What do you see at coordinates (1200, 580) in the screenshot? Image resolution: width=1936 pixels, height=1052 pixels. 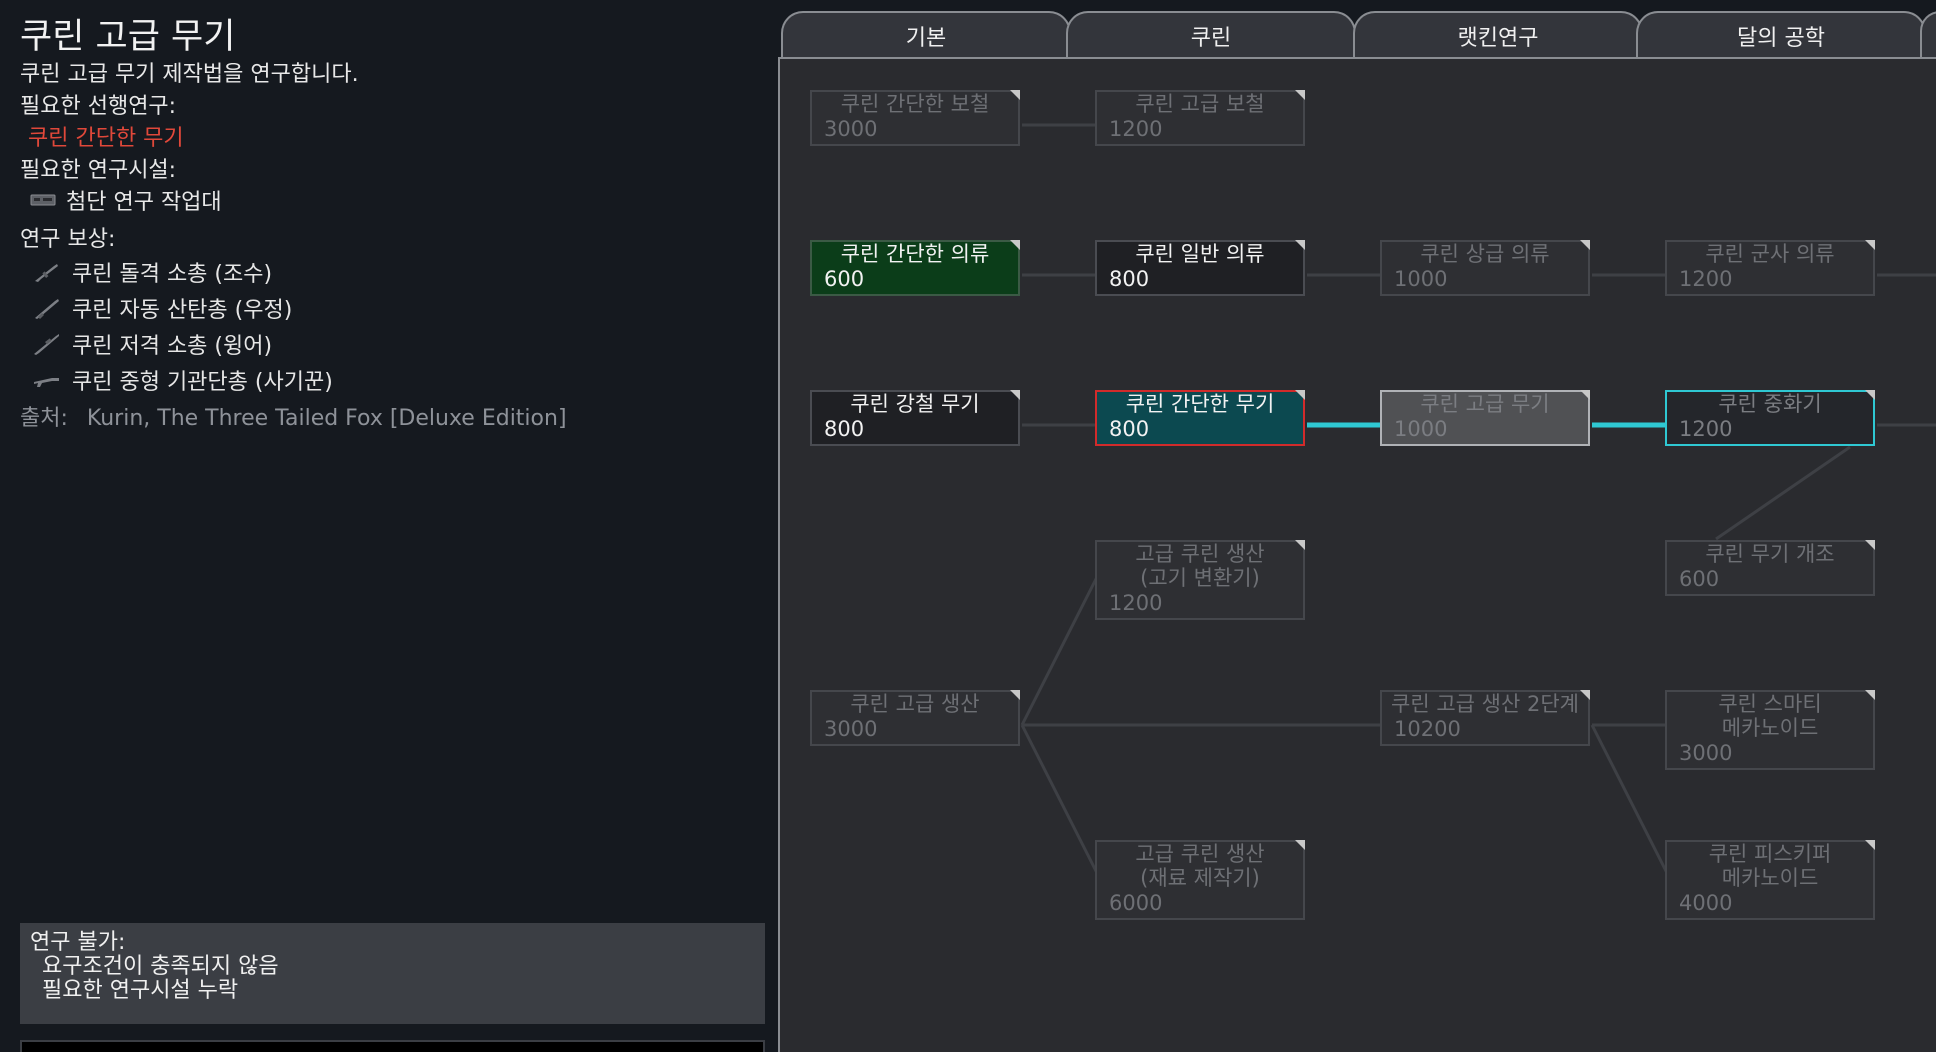 I see `research-node-meat-converter: 고급 쿠린 생산 (고기 변환기) 1200` at bounding box center [1200, 580].